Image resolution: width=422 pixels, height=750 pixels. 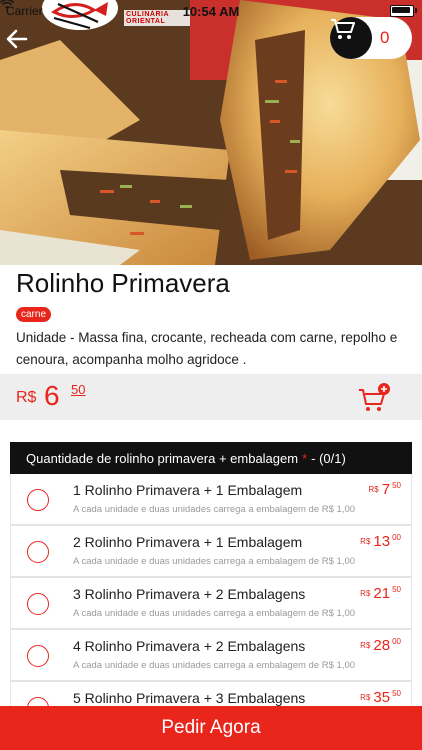 I want to click on price-bar: R$ 6 50, so click(x=211, y=397).